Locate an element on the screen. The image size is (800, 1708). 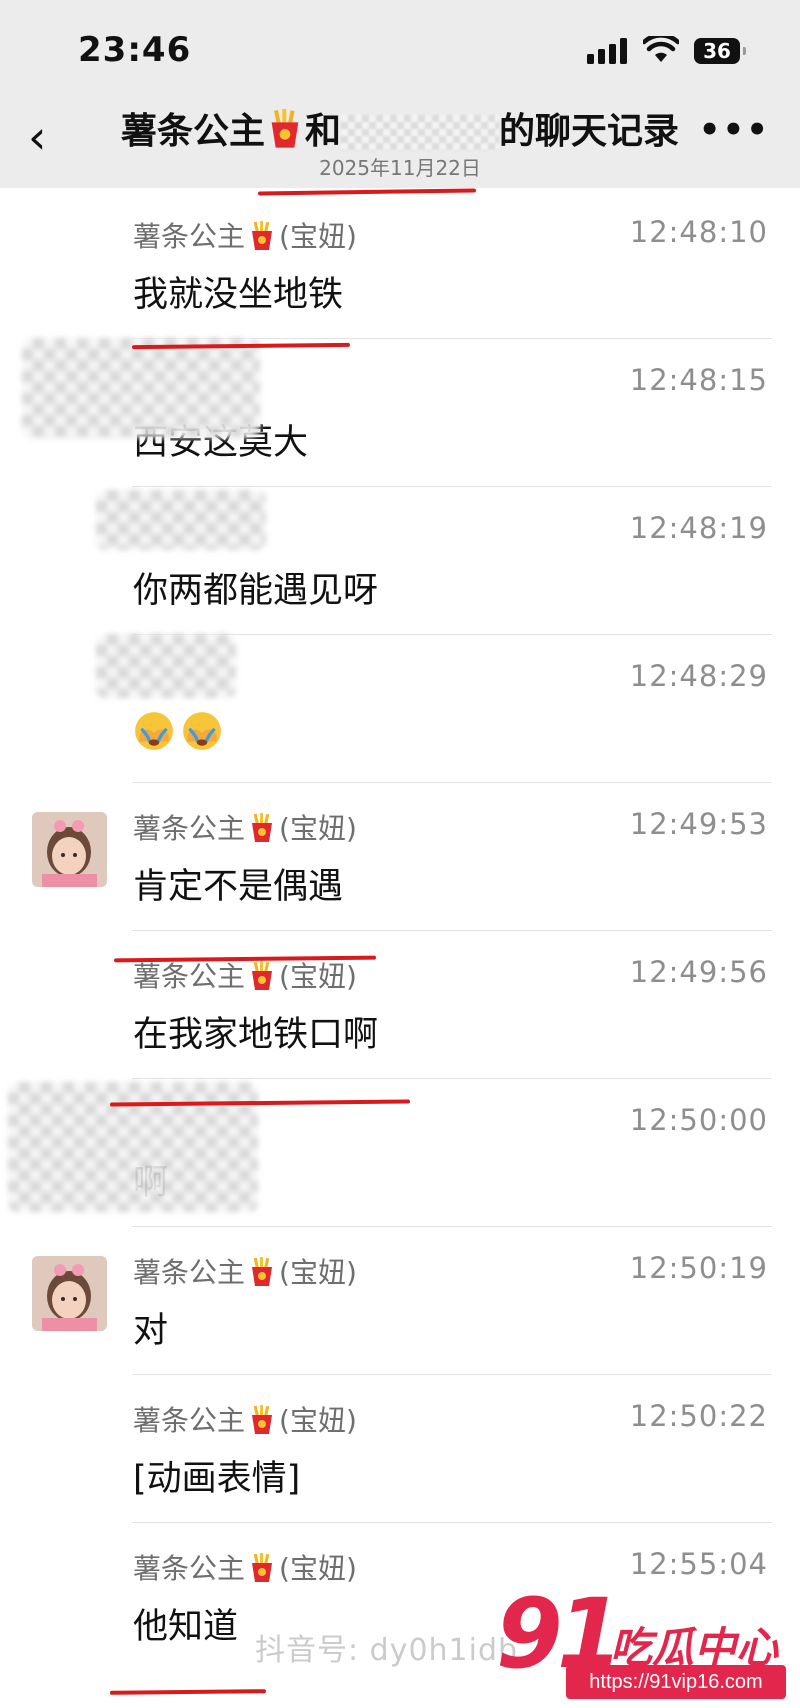
logo-url: https://91vip16.com is located at coordinates (676, 1682).